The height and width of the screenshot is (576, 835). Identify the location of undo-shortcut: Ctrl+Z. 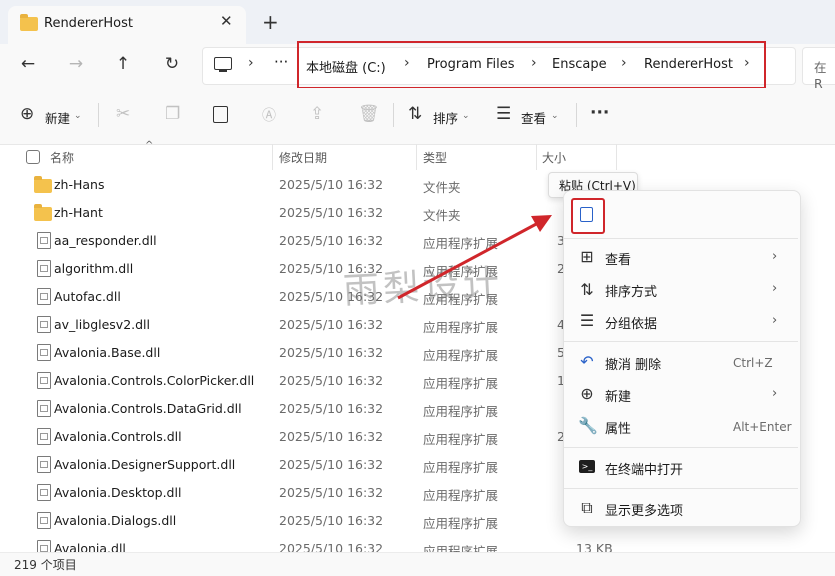
(753, 363).